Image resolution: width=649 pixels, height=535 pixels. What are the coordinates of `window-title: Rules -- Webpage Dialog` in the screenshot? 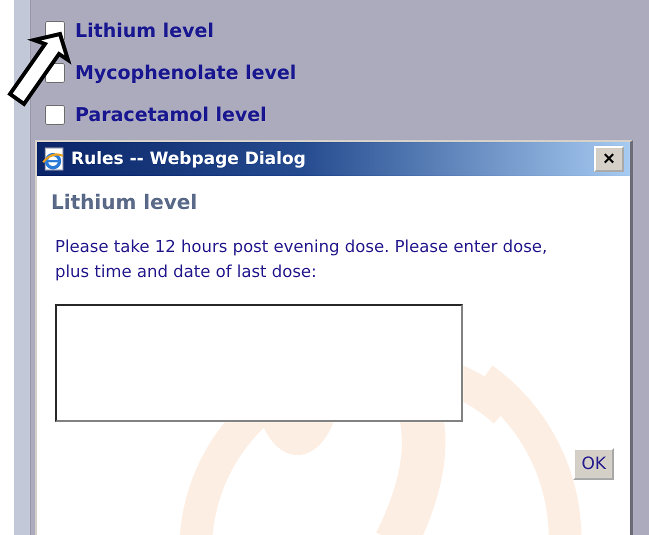 It's located at (189, 159).